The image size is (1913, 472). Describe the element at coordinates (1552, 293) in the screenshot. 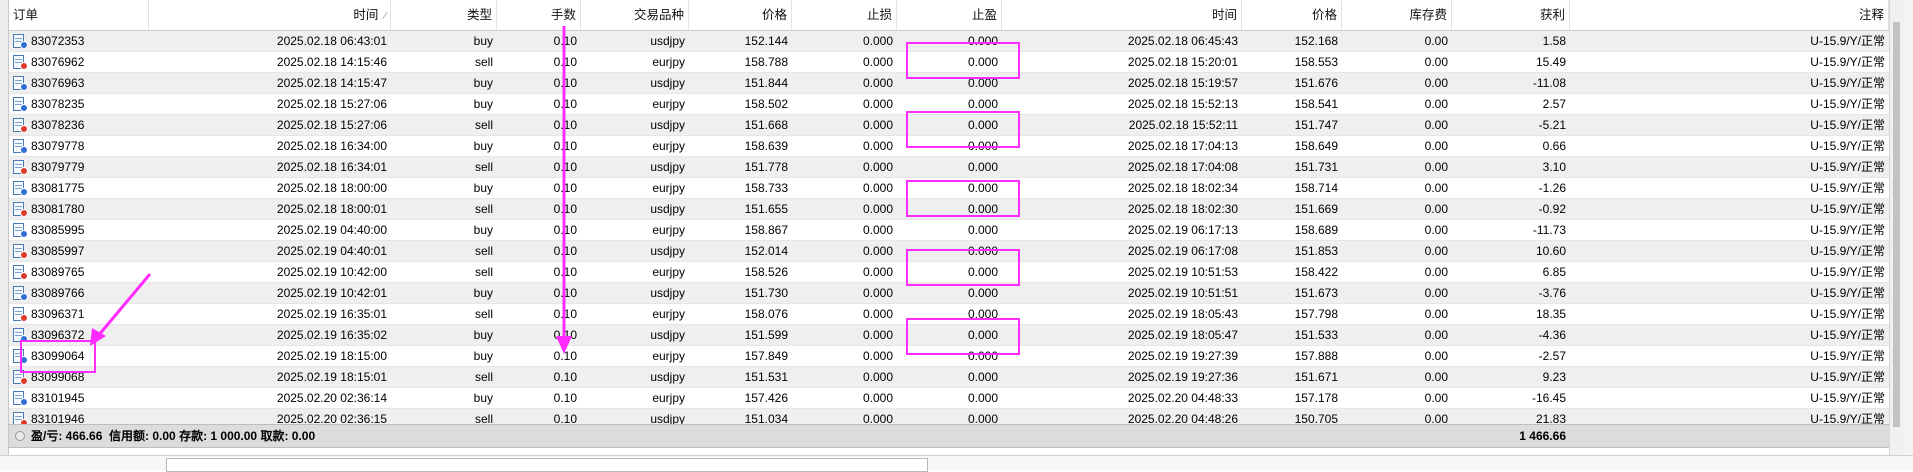

I see `cell-profit: -3.76` at that location.